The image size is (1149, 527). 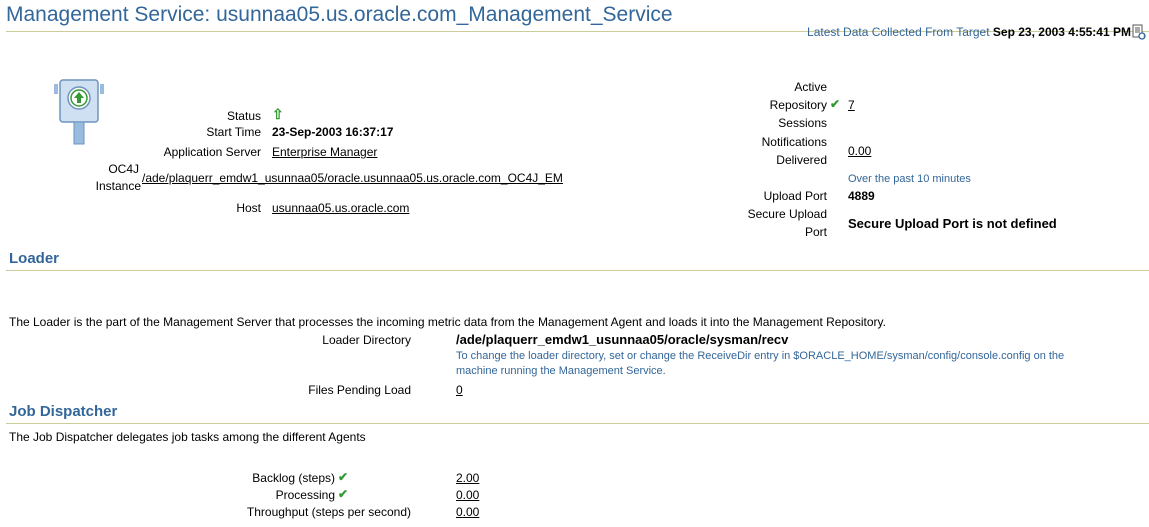 What do you see at coordinates (333, 132) in the screenshot?
I see `start-time-value: 23-Sep-2003 16:37:17` at bounding box center [333, 132].